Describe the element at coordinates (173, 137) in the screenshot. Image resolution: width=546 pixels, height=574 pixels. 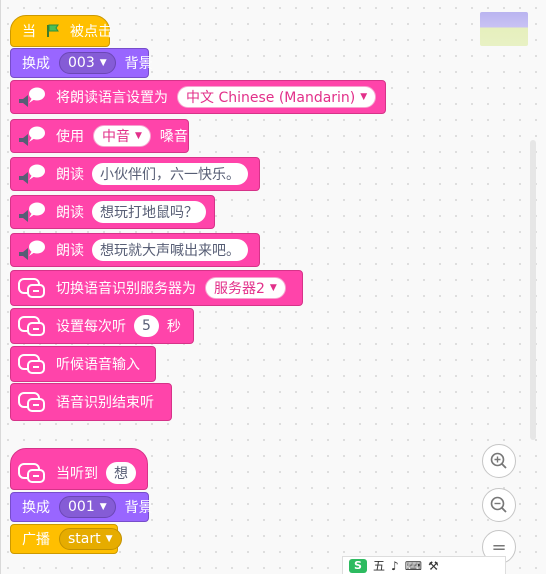
I see `block-label: 嗓音` at that location.